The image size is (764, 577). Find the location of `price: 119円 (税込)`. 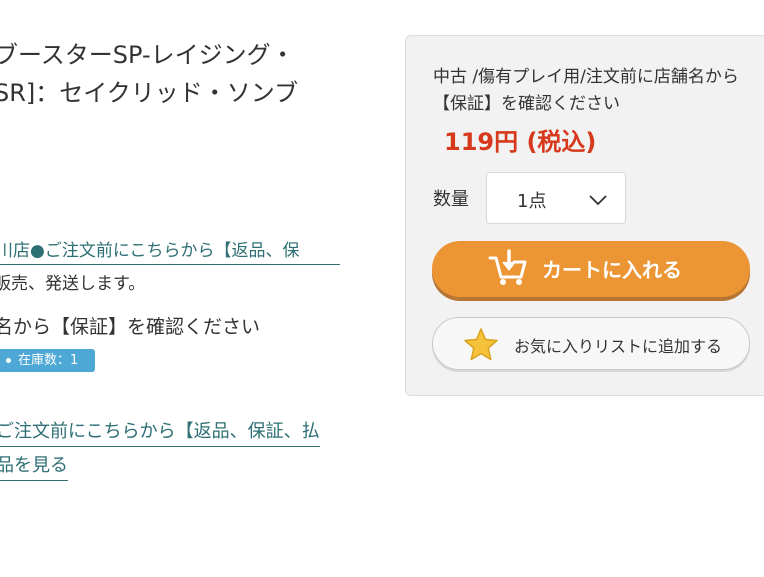

price: 119円 (税込) is located at coordinates (520, 142).